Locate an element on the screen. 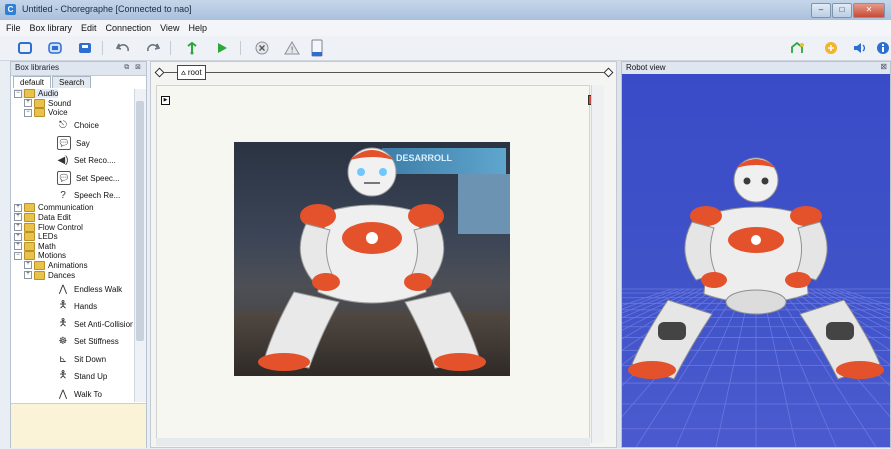  robot-view-title: Robot view is located at coordinates (646, 67).